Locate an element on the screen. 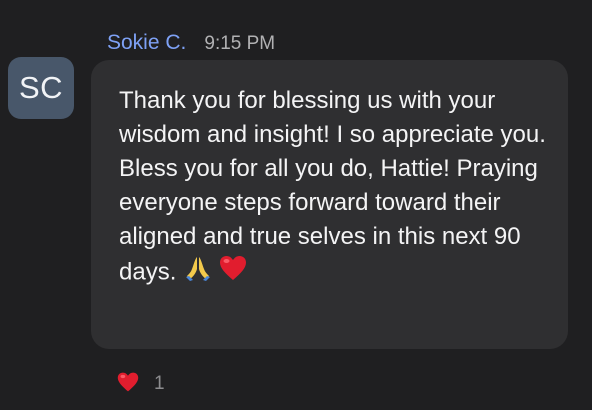  timestamp: 9:15 PM is located at coordinates (240, 43).